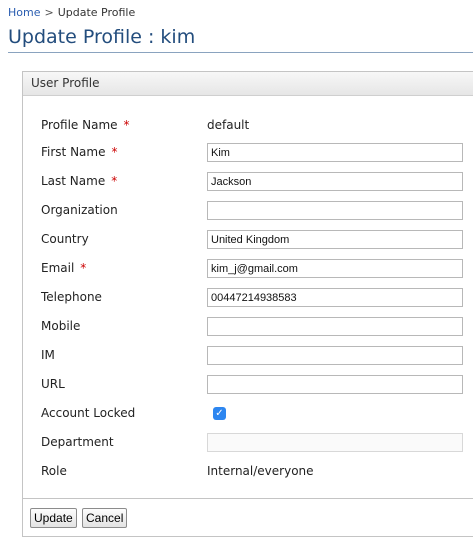 This screenshot has height=542, width=473. I want to click on last-name-input, so click(335, 181).